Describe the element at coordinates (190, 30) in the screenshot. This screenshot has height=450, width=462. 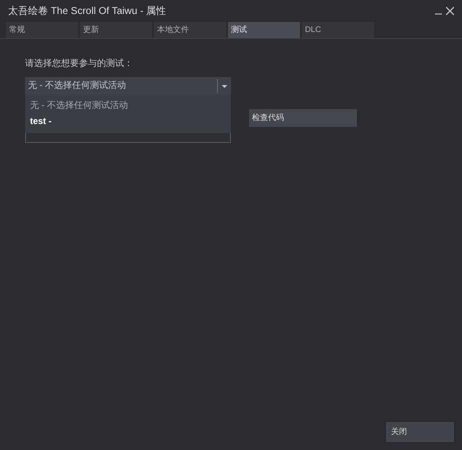
I see `tab: 本地文件` at that location.